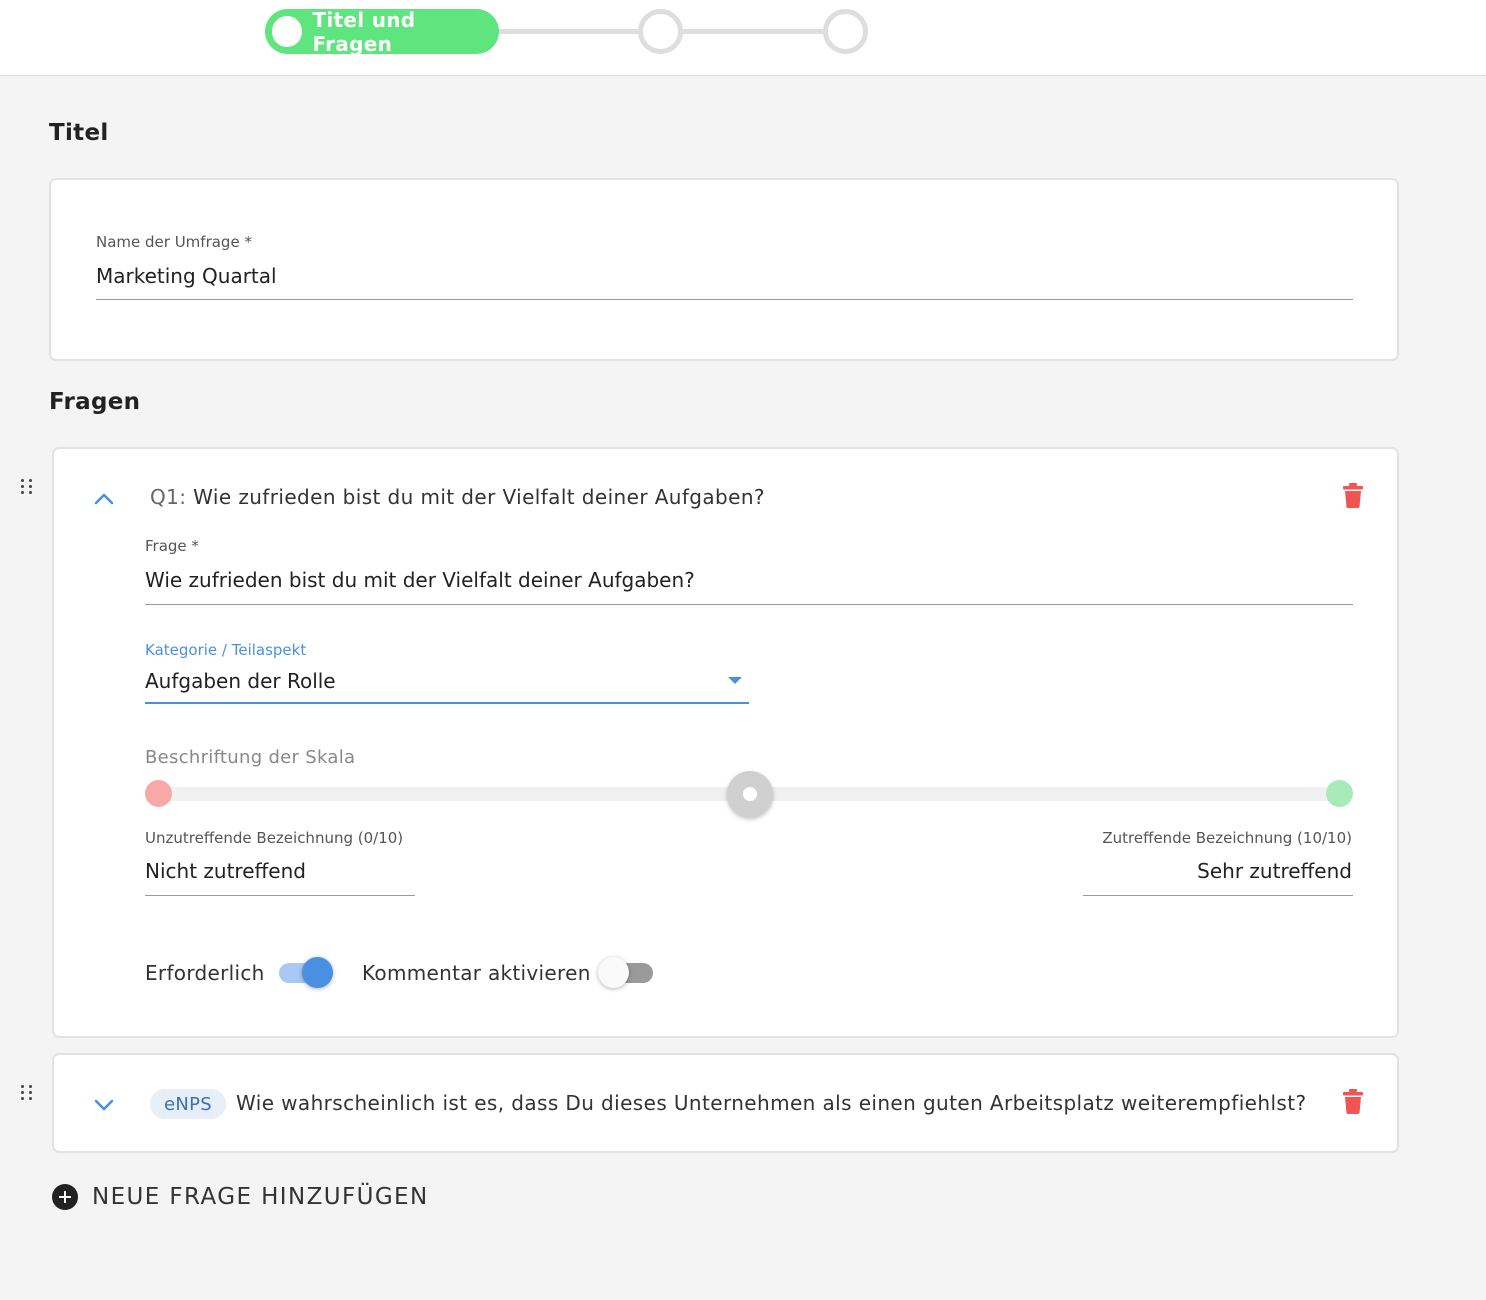 The width and height of the screenshot is (1486, 1300). I want to click on category-label: Kategorie / Teilaspekt, so click(226, 650).